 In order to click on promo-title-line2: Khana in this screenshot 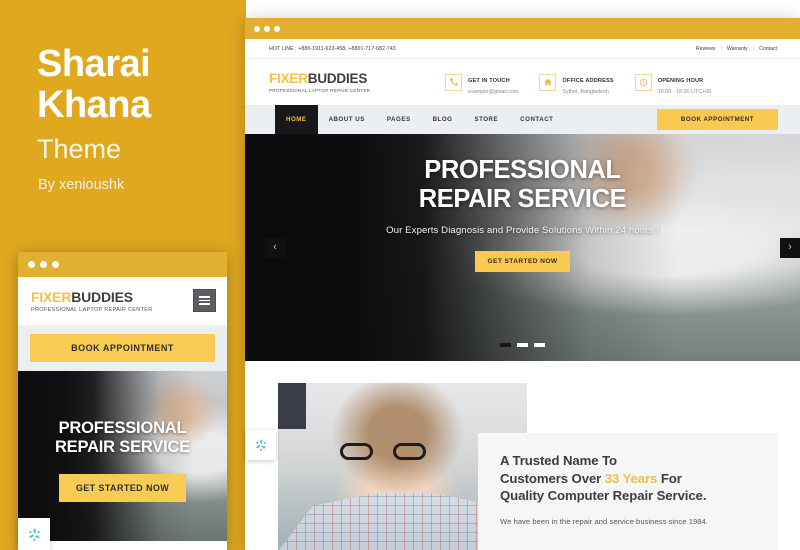, I will do `click(94, 104)`.